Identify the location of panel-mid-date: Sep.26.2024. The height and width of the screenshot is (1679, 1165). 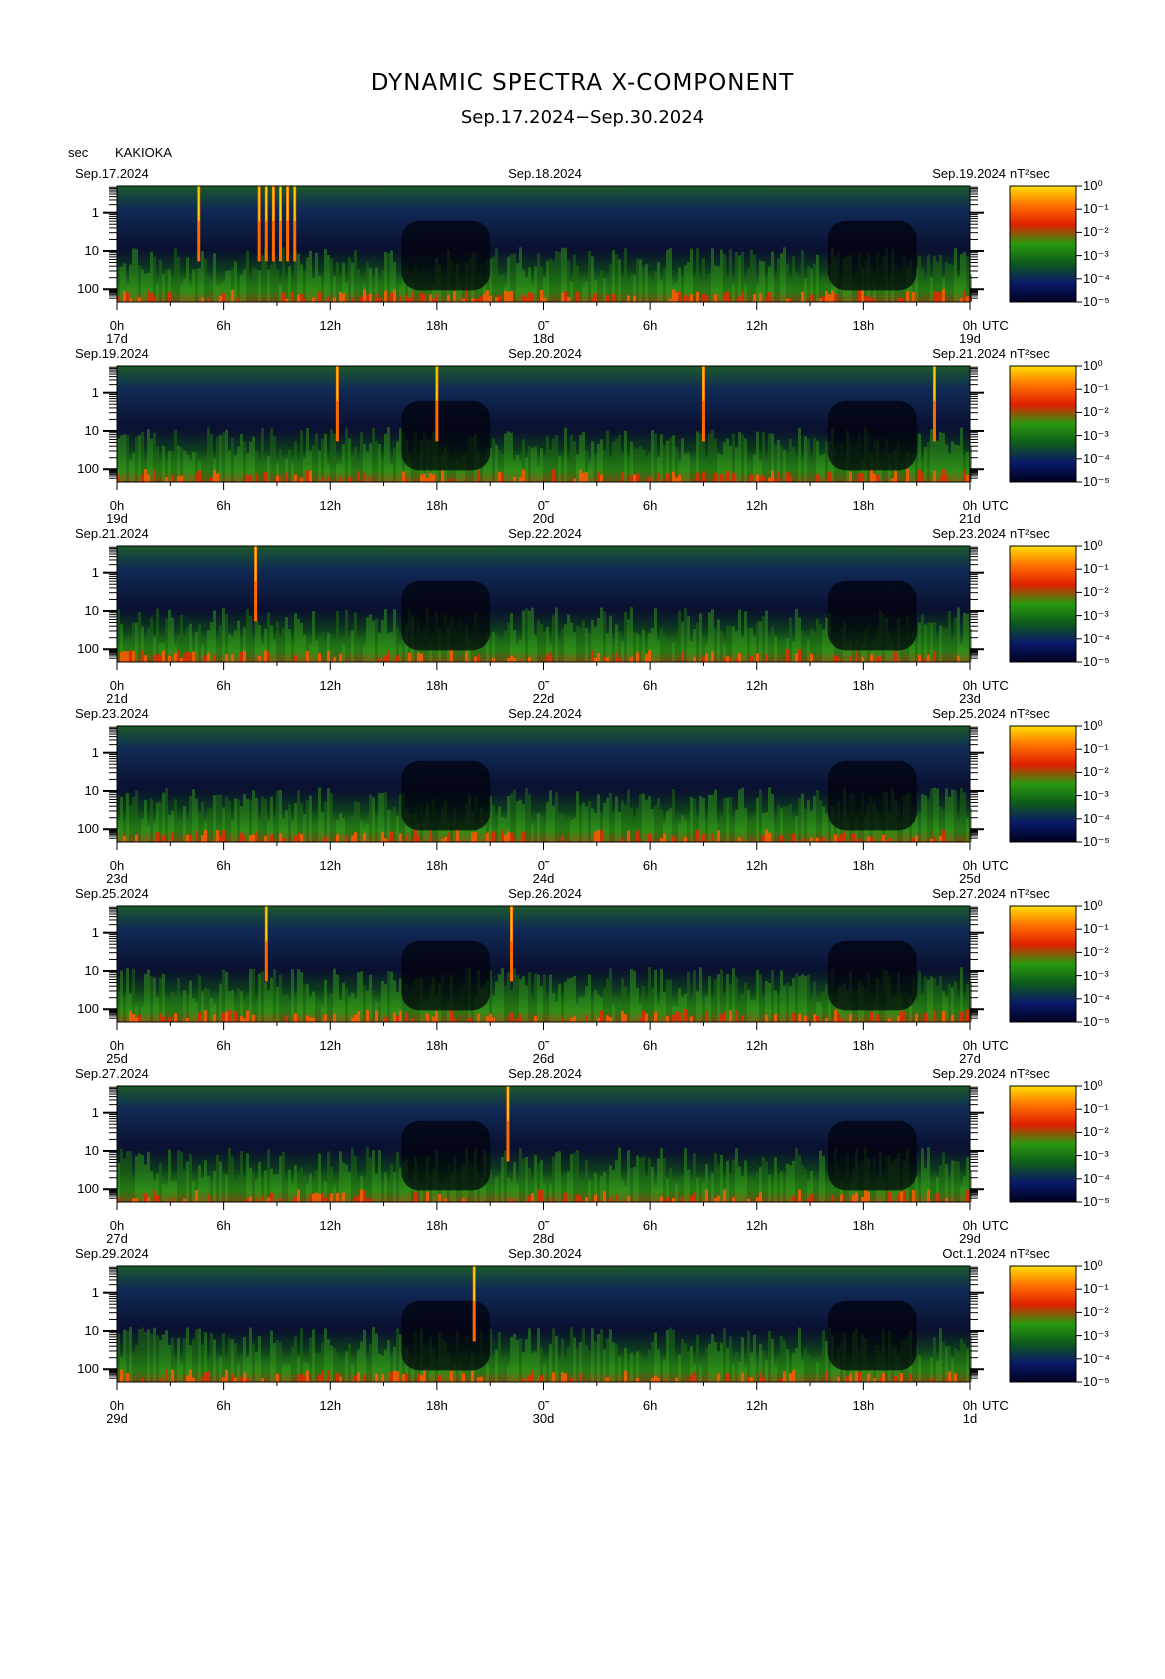
(545, 893).